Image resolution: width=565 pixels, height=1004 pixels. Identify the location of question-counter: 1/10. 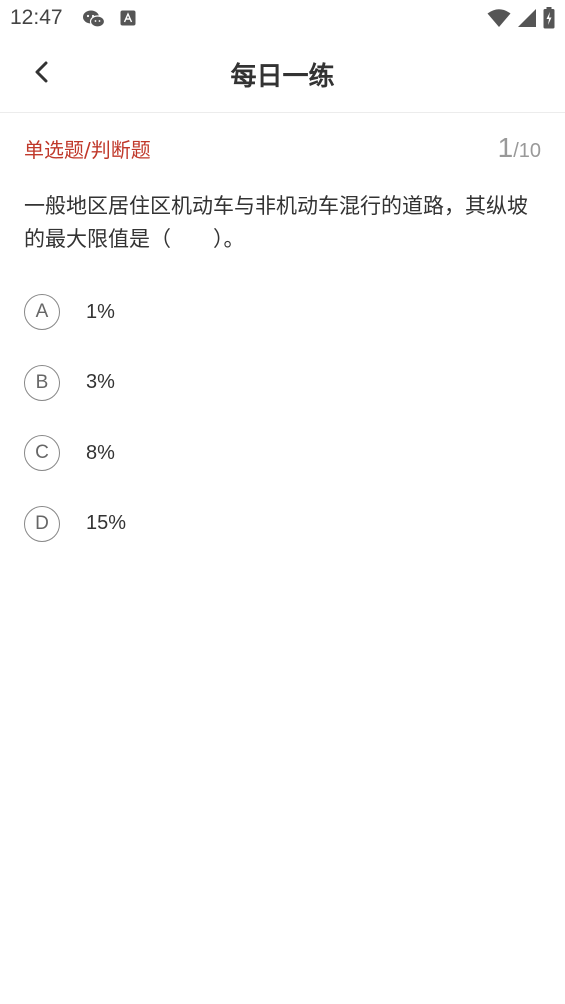
(519, 148).